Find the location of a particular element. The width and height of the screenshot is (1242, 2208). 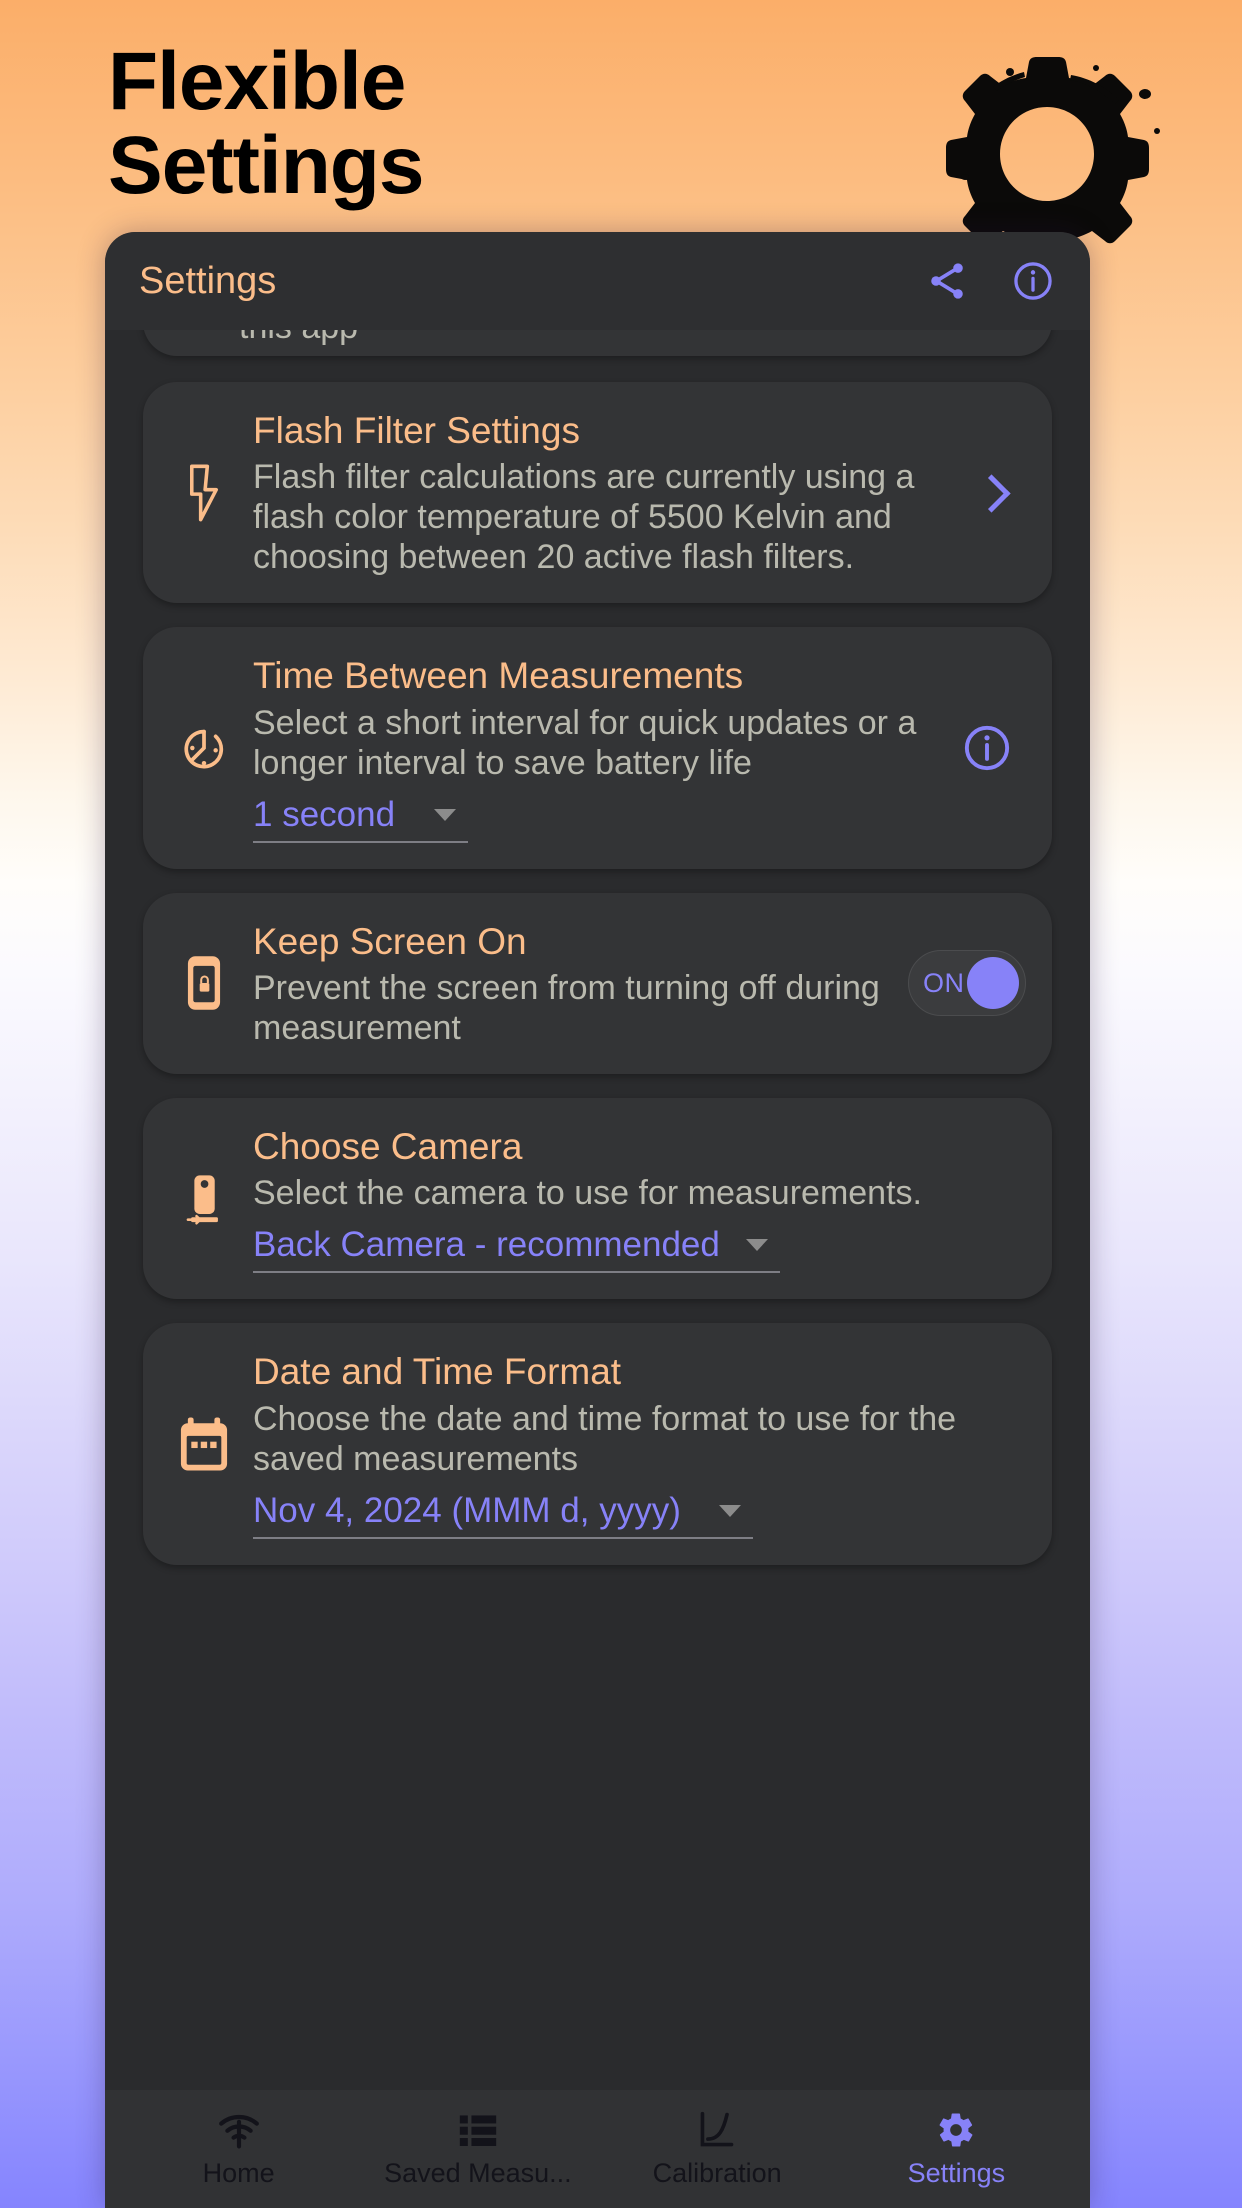

date-format-dropdown: Nov 4, 2024 (MMM d, yyyy) is located at coordinates (503, 1515).